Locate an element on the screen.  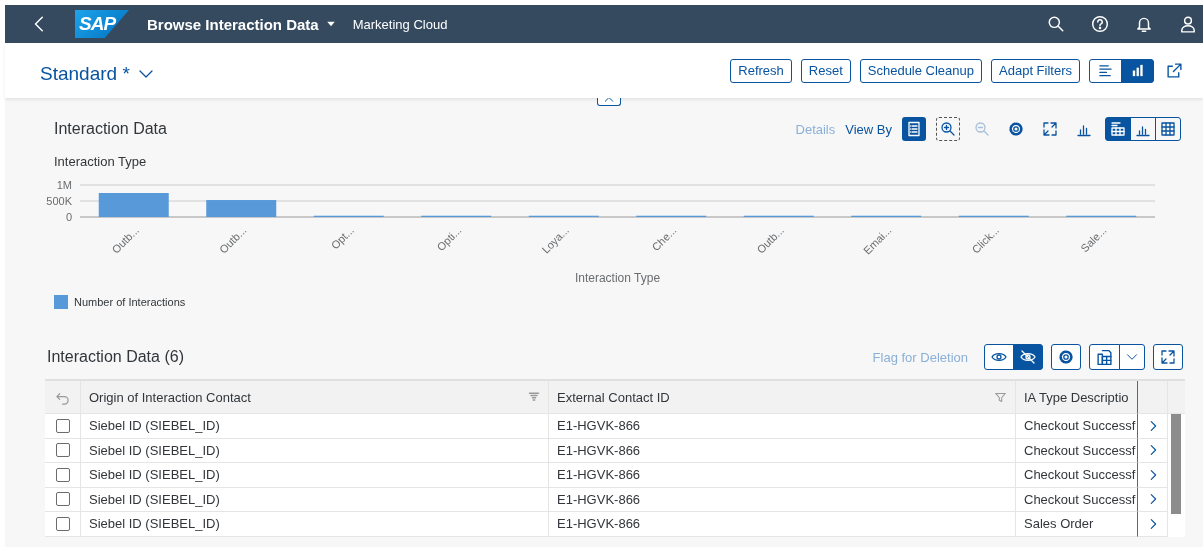
axis-tick-label: 0 is located at coordinates (68, 217).